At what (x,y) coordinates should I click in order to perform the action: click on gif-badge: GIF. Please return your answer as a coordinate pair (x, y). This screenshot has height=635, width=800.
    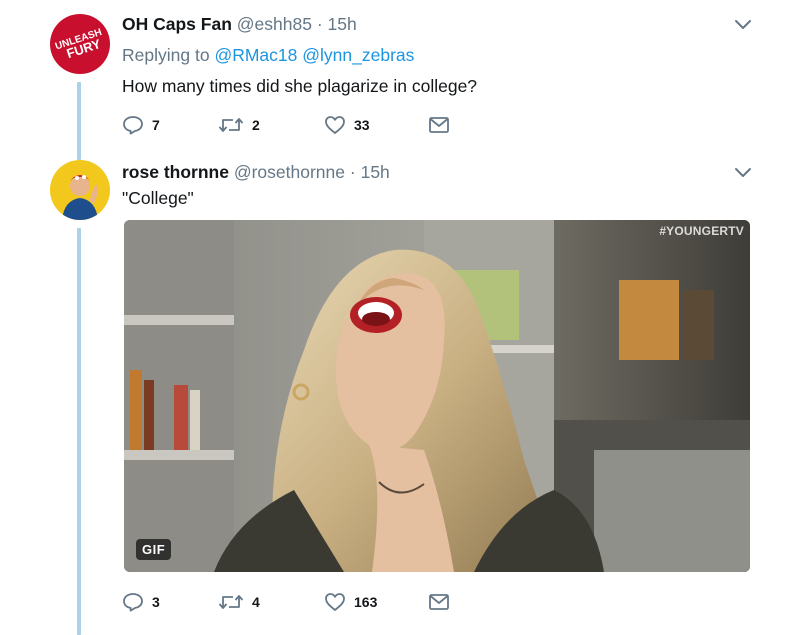
    Looking at the image, I should click on (154, 549).